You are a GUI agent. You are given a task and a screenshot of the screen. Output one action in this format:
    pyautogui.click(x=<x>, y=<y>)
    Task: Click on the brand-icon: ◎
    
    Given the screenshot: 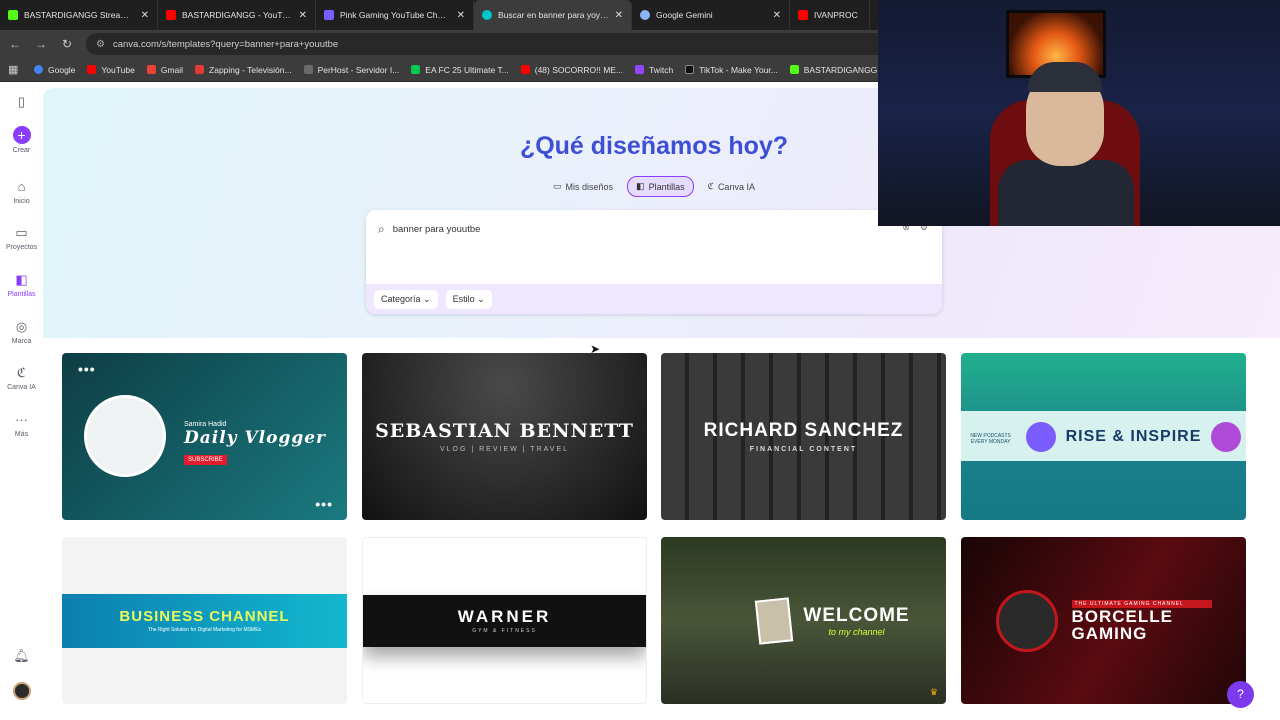 What is the action you would take?
    pyautogui.click(x=21, y=326)
    